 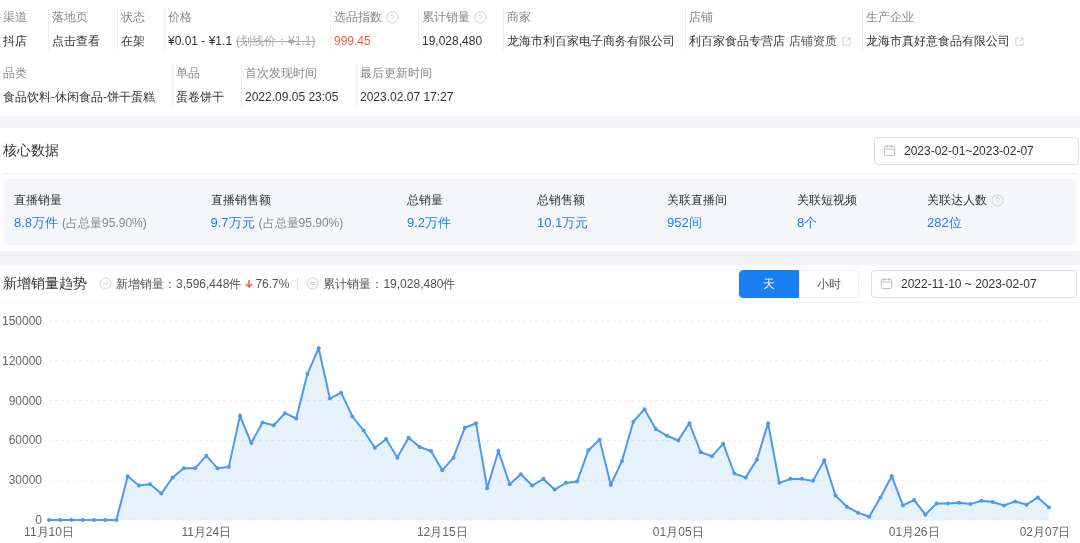 I want to click on metric-value: 8个, so click(x=807, y=223).